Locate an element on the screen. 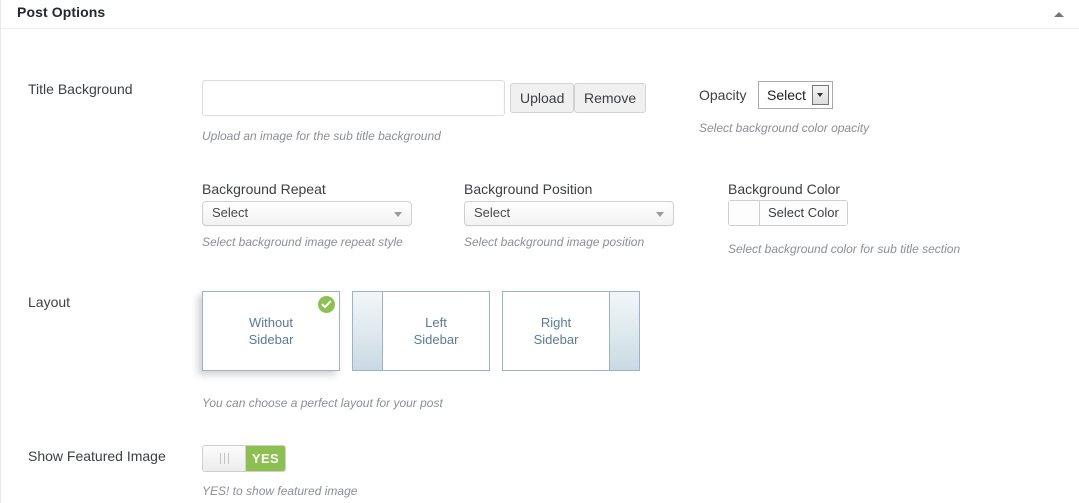 The height and width of the screenshot is (503, 1079). grip-icon is located at coordinates (224, 458).